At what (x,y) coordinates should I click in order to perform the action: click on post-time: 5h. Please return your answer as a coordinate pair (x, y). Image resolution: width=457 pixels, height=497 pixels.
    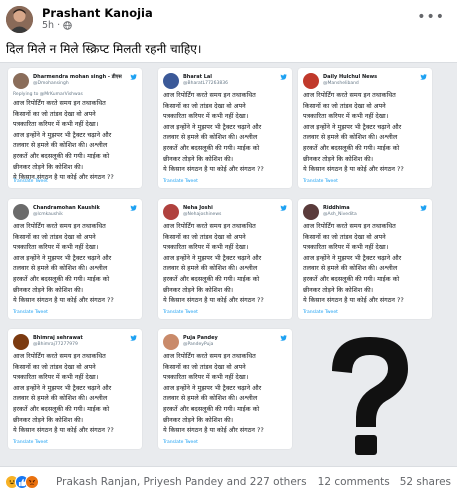
    Looking at the image, I should click on (48, 25).